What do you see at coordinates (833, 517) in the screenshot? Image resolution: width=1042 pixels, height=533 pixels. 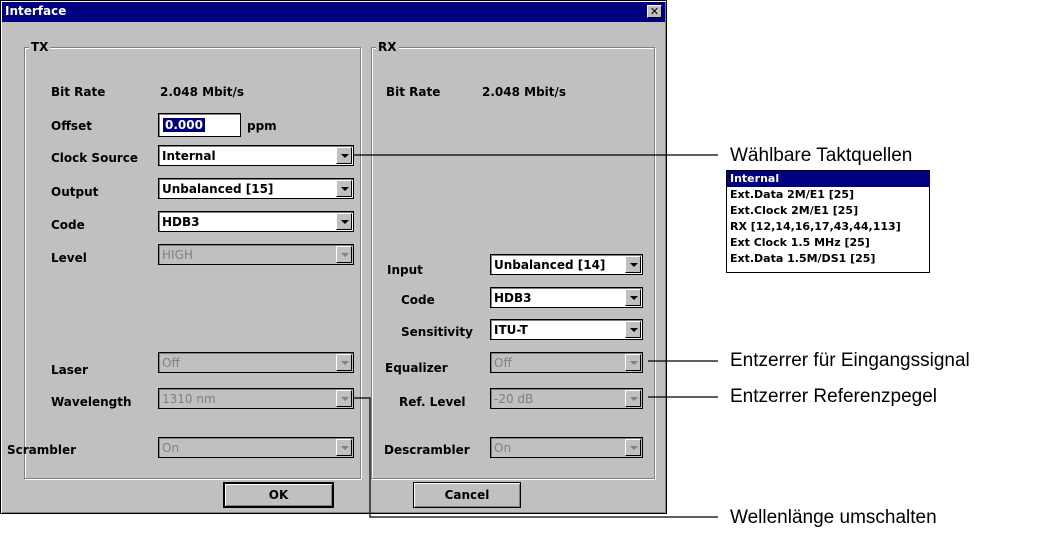 I see `annotation-wavelength: Wellenlänge umschalten` at bounding box center [833, 517].